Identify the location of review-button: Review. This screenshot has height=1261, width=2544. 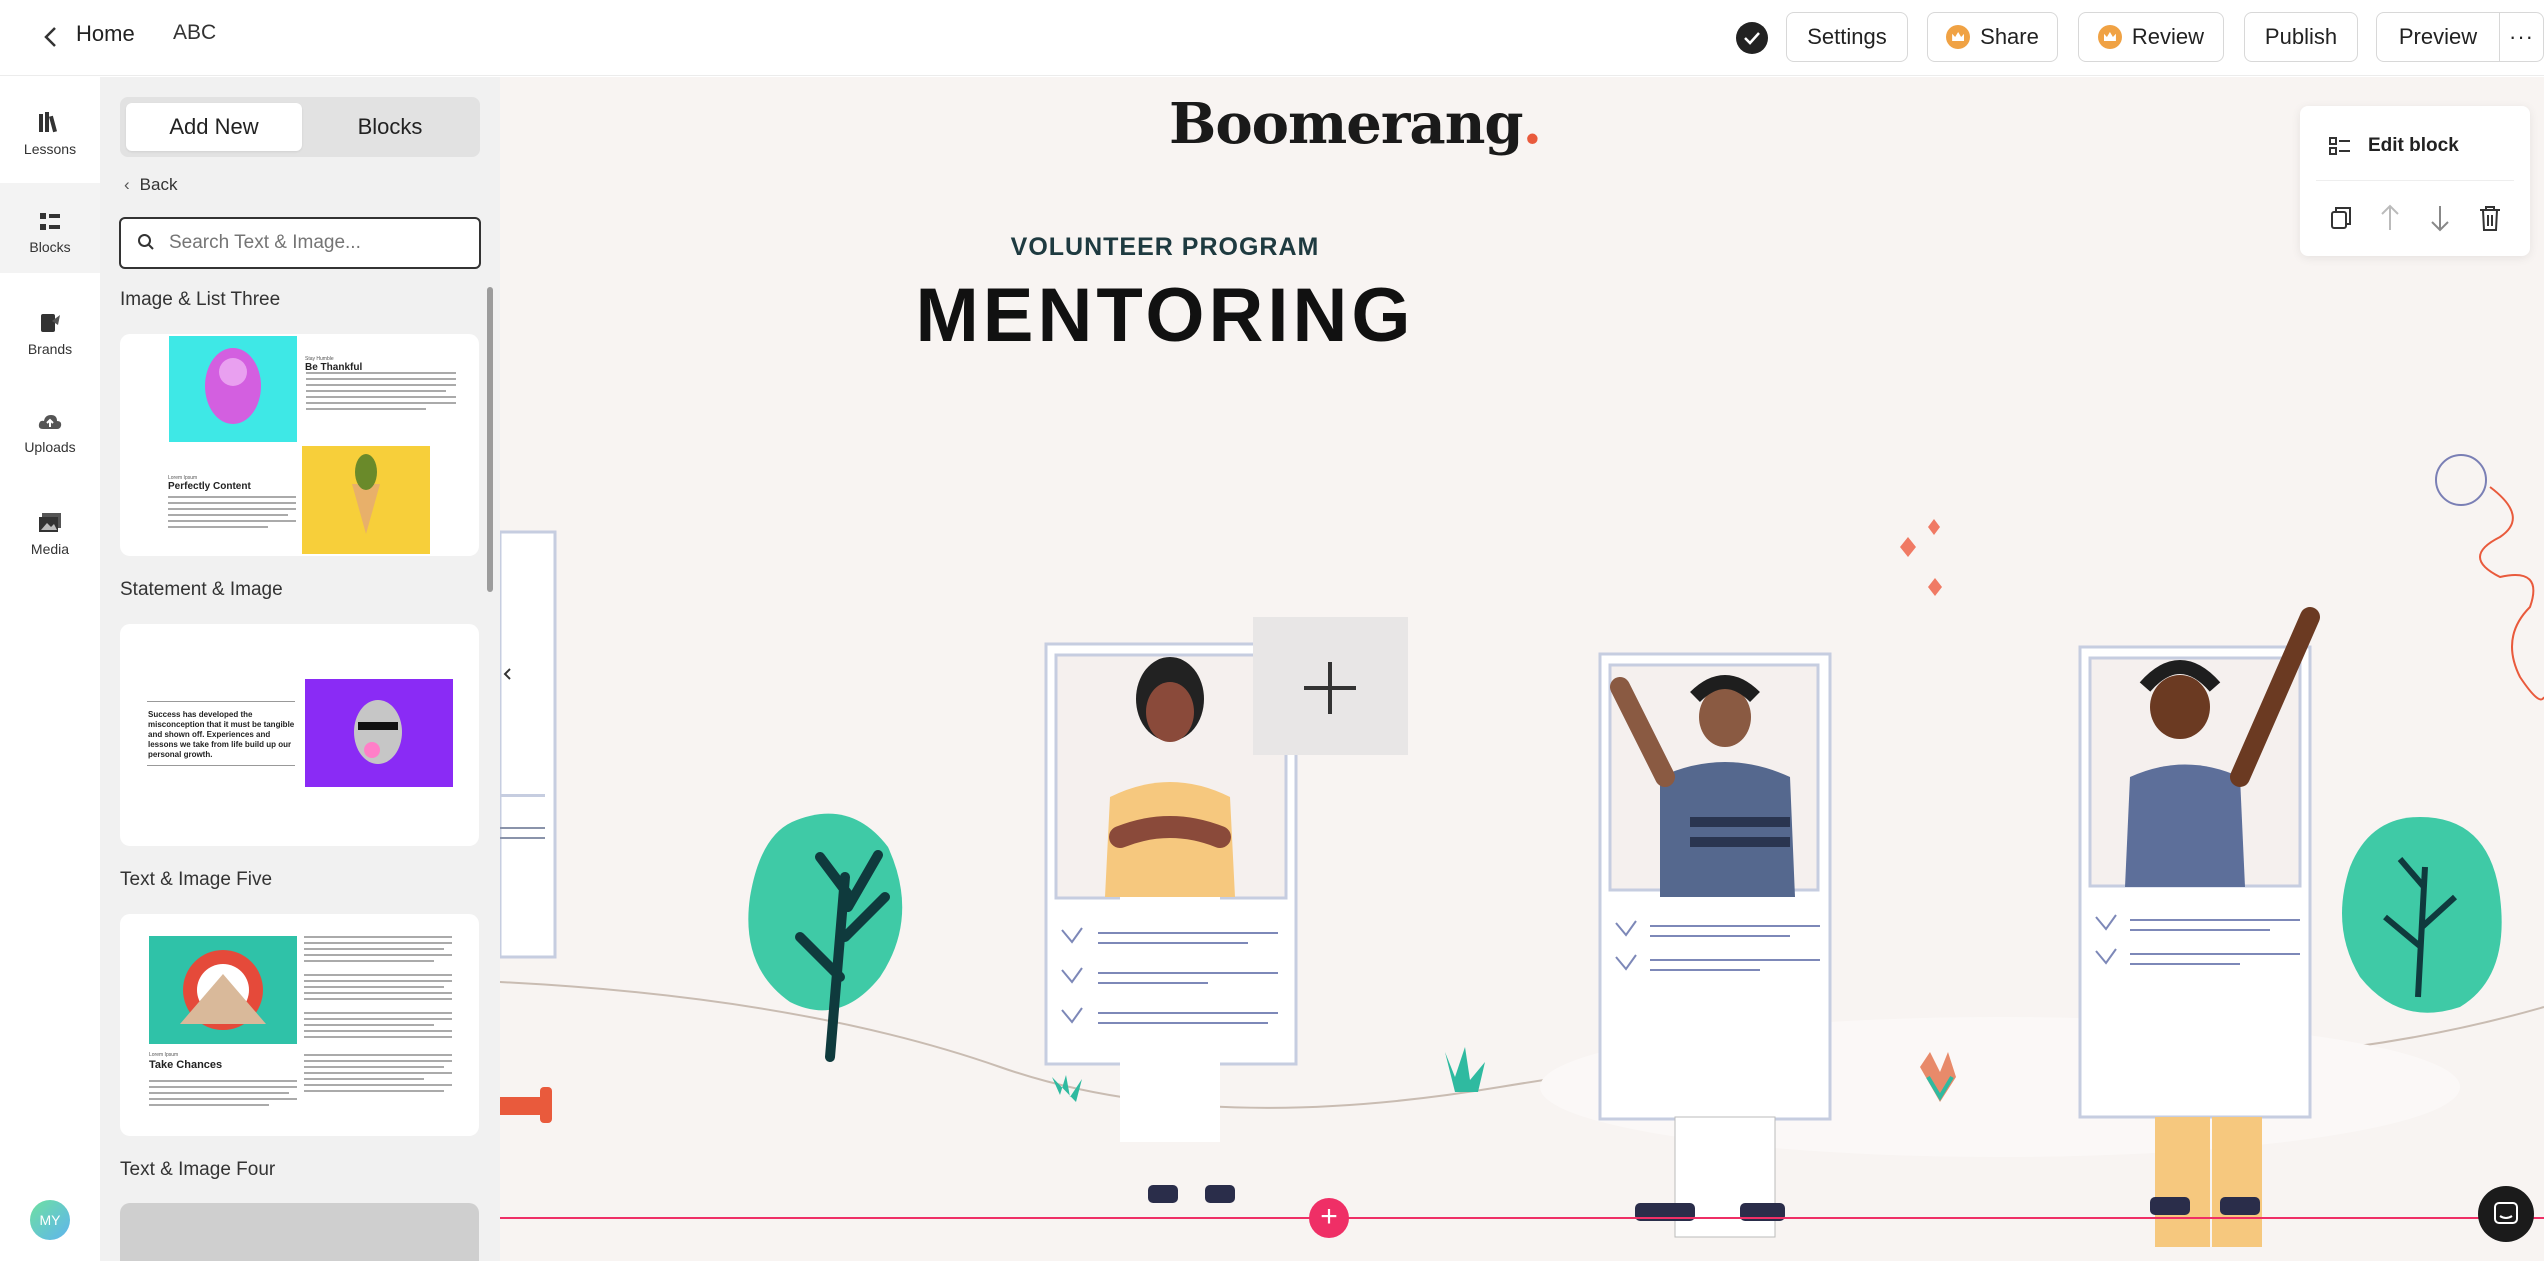
(2151, 37).